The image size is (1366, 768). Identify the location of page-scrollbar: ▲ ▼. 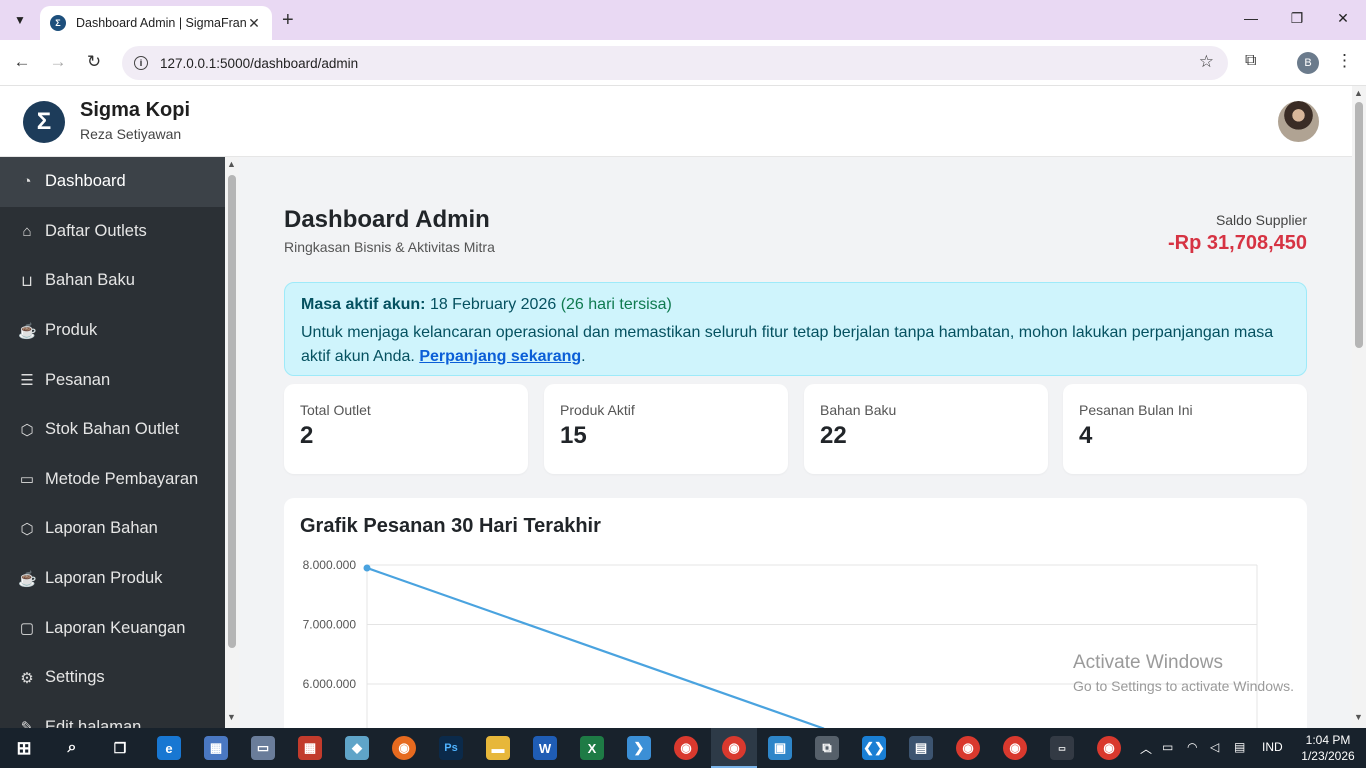
(1359, 407).